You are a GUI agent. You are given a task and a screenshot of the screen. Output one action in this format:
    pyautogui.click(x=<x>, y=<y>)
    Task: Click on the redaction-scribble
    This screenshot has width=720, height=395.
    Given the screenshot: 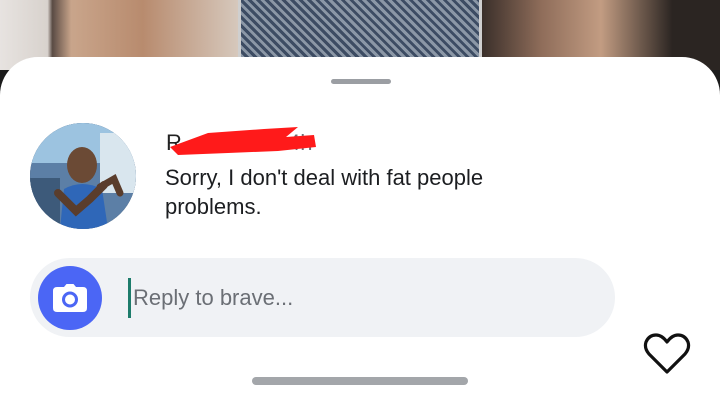 What is the action you would take?
    pyautogui.click(x=243, y=141)
    